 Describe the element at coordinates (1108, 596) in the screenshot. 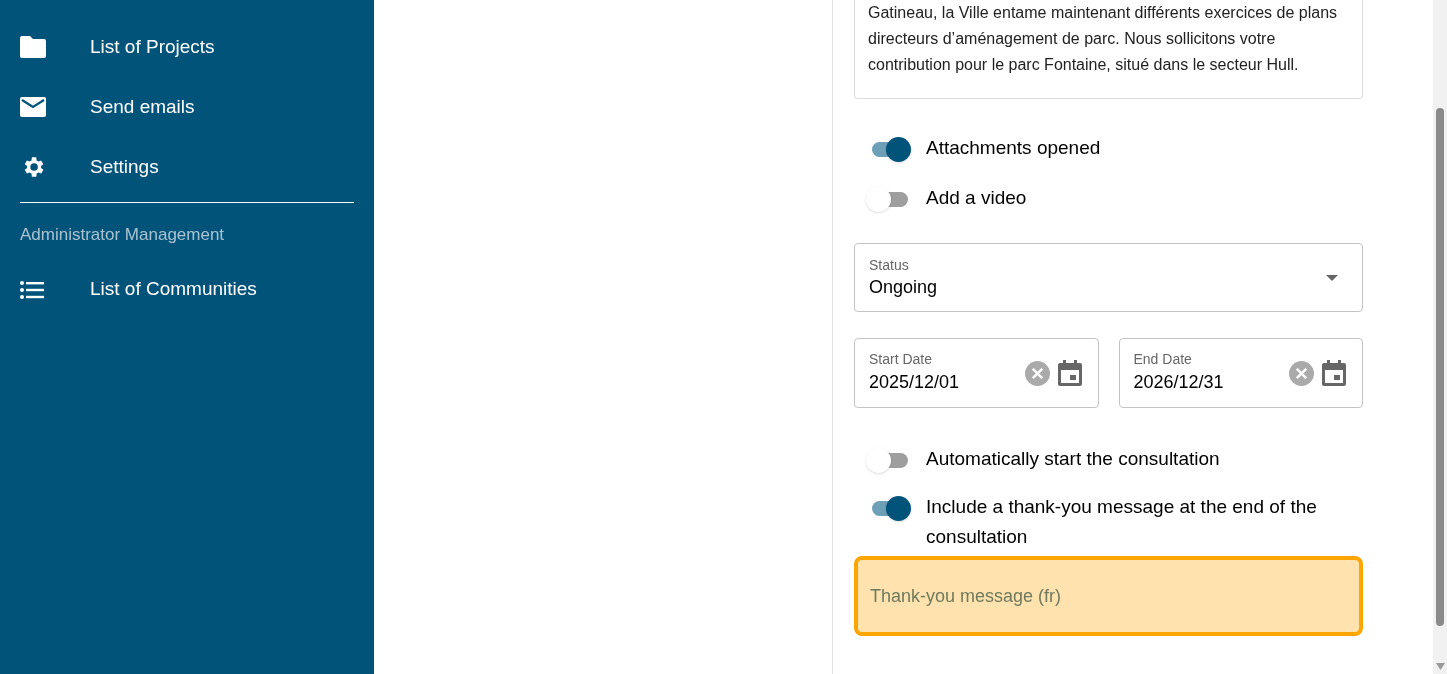

I see `thank-you-message-field: Thank-you message (fr)` at that location.